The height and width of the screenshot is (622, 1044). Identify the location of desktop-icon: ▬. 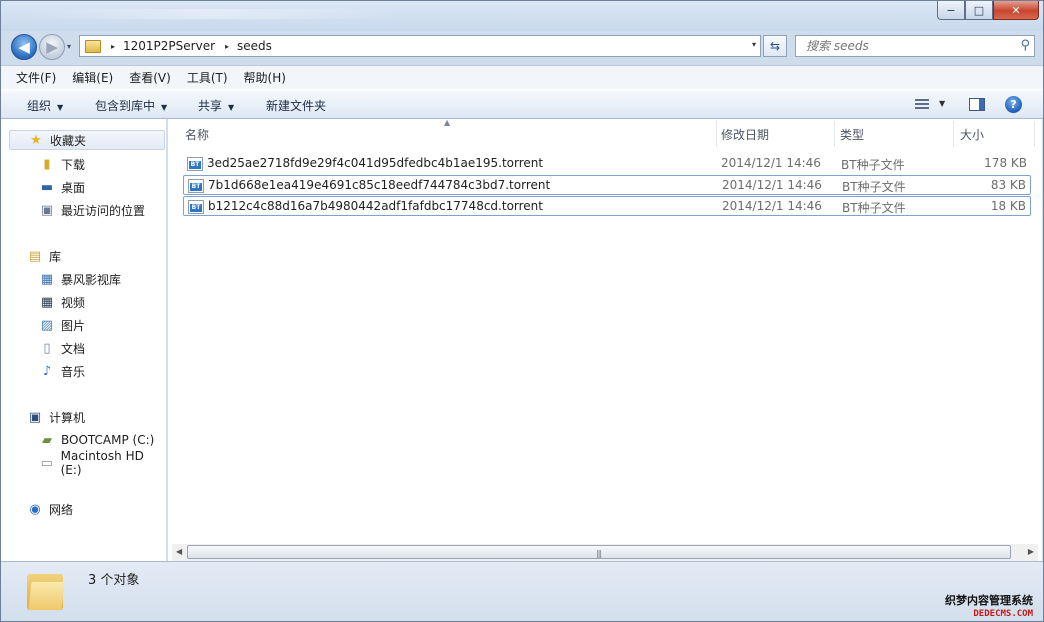
(47, 187).